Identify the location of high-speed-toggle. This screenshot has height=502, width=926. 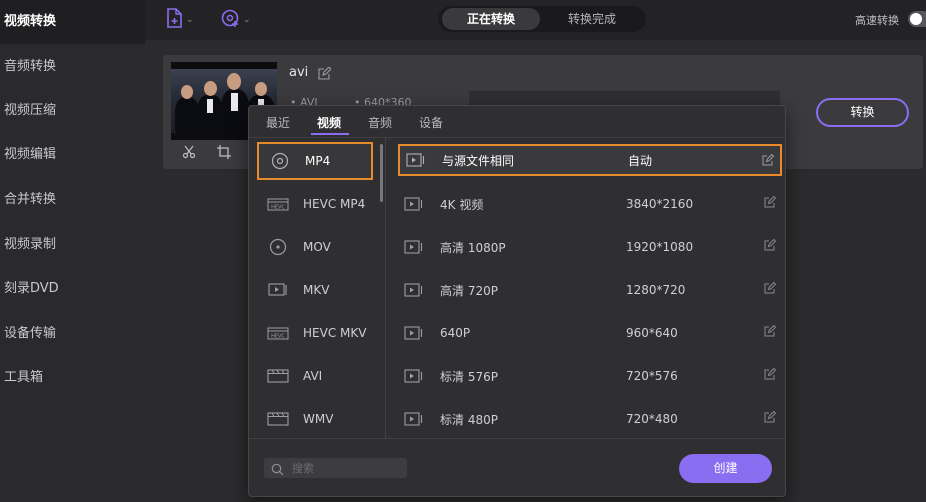
(917, 19).